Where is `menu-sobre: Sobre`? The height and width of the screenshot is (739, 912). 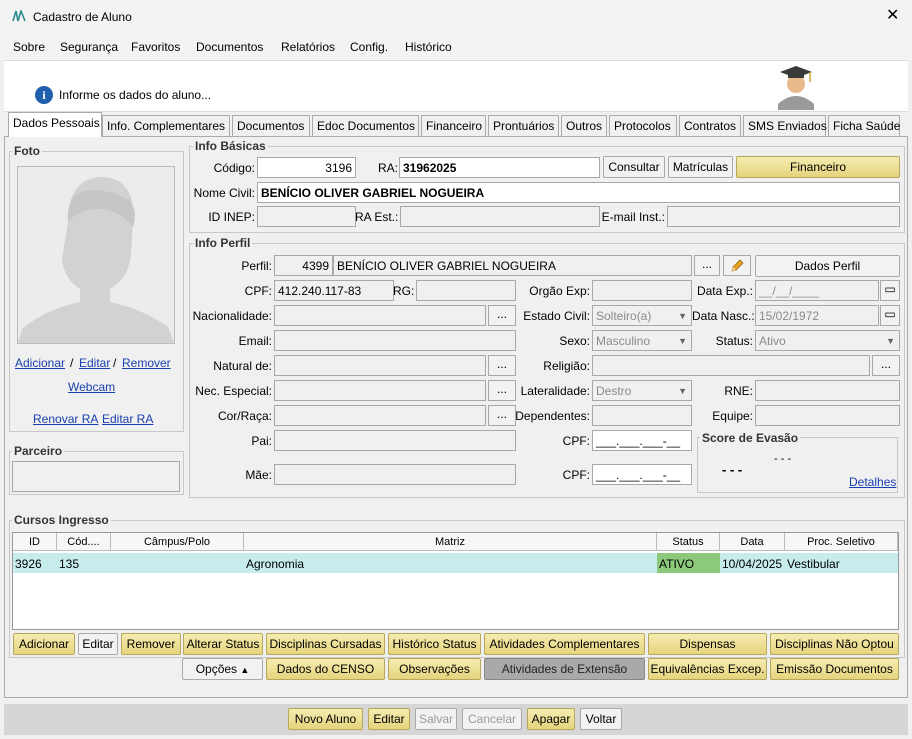
menu-sobre: Sobre is located at coordinates (29, 47).